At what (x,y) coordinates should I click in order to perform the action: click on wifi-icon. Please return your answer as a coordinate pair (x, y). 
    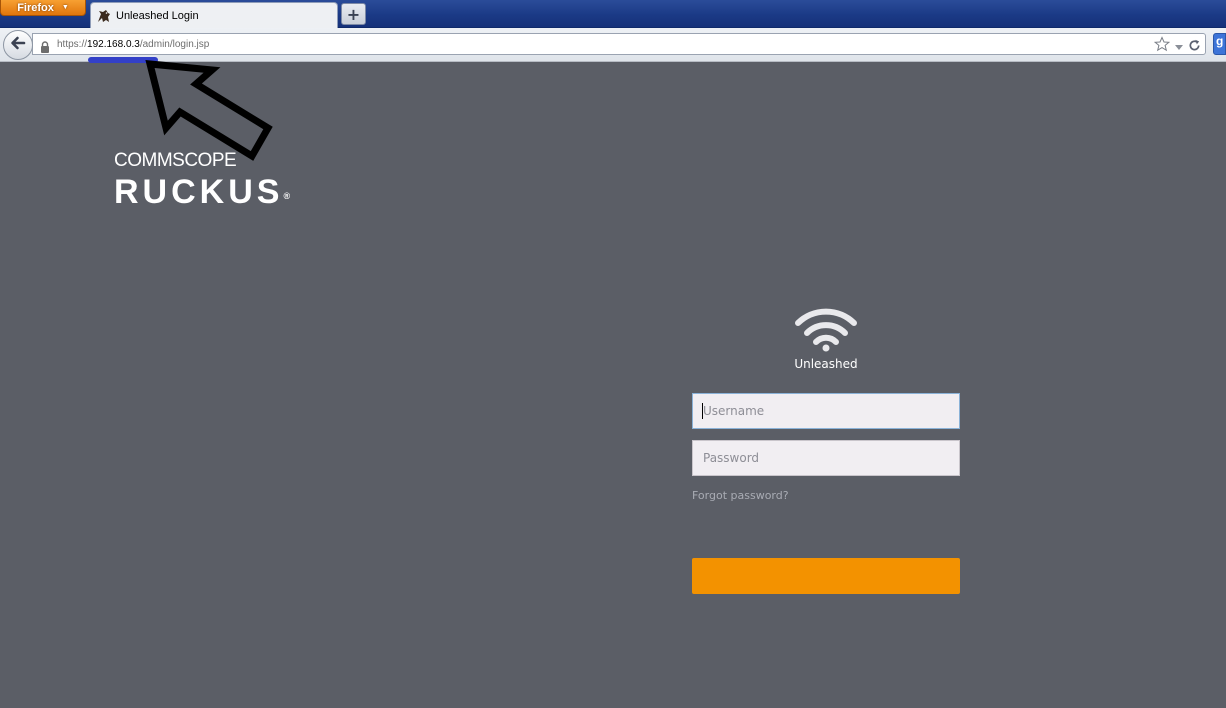
    Looking at the image, I should click on (826, 330).